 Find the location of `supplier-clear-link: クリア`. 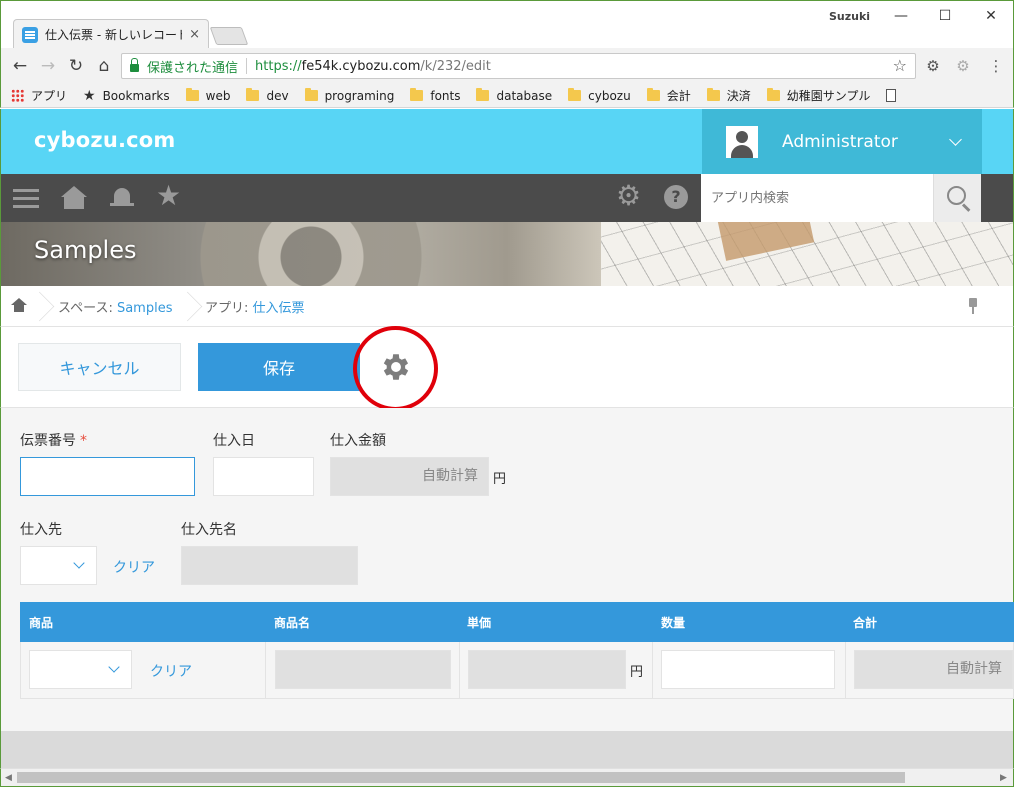

supplier-clear-link: クリア is located at coordinates (134, 567).